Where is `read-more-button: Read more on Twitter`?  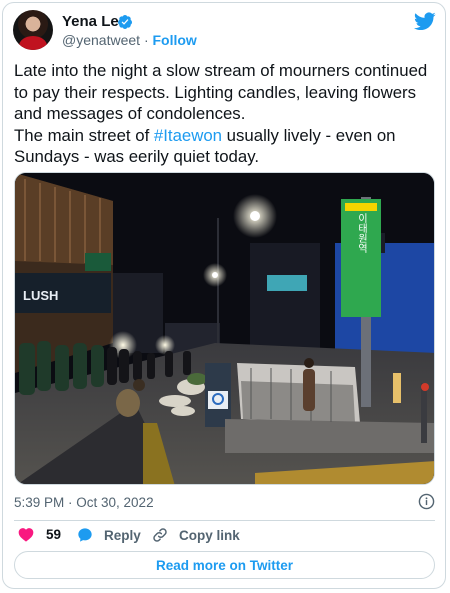
read-more-button: Read more on Twitter is located at coordinates (224, 565).